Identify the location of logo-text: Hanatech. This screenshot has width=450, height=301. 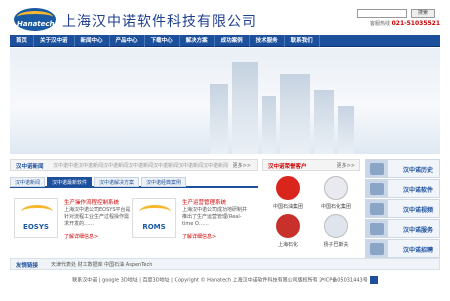
(36, 24).